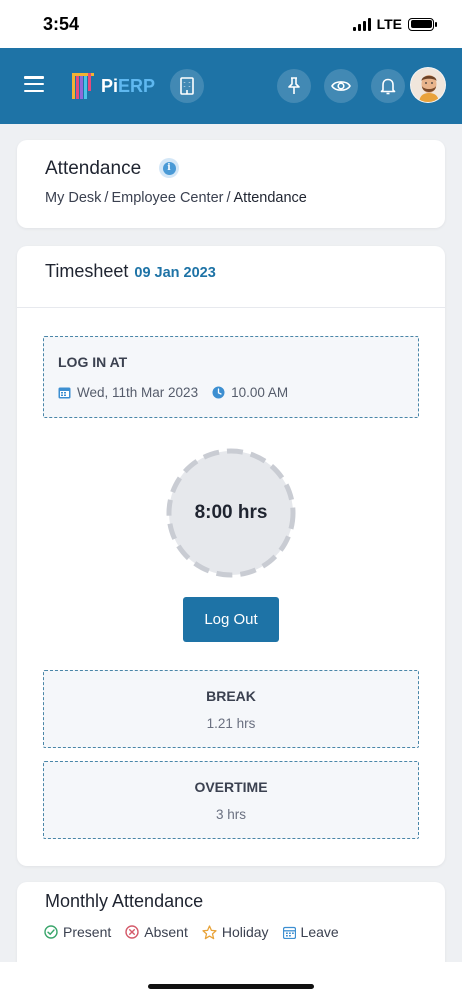 The image size is (462, 1000). Describe the element at coordinates (61, 24) in the screenshot. I see `status-time: 3:54` at that location.